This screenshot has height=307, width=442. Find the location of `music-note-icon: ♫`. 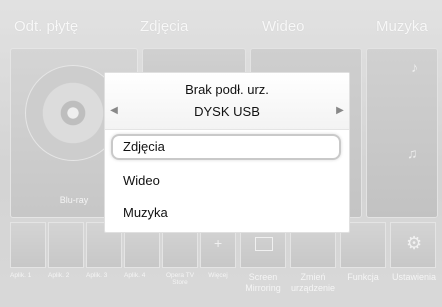

music-note-icon: ♫ is located at coordinates (412, 153).